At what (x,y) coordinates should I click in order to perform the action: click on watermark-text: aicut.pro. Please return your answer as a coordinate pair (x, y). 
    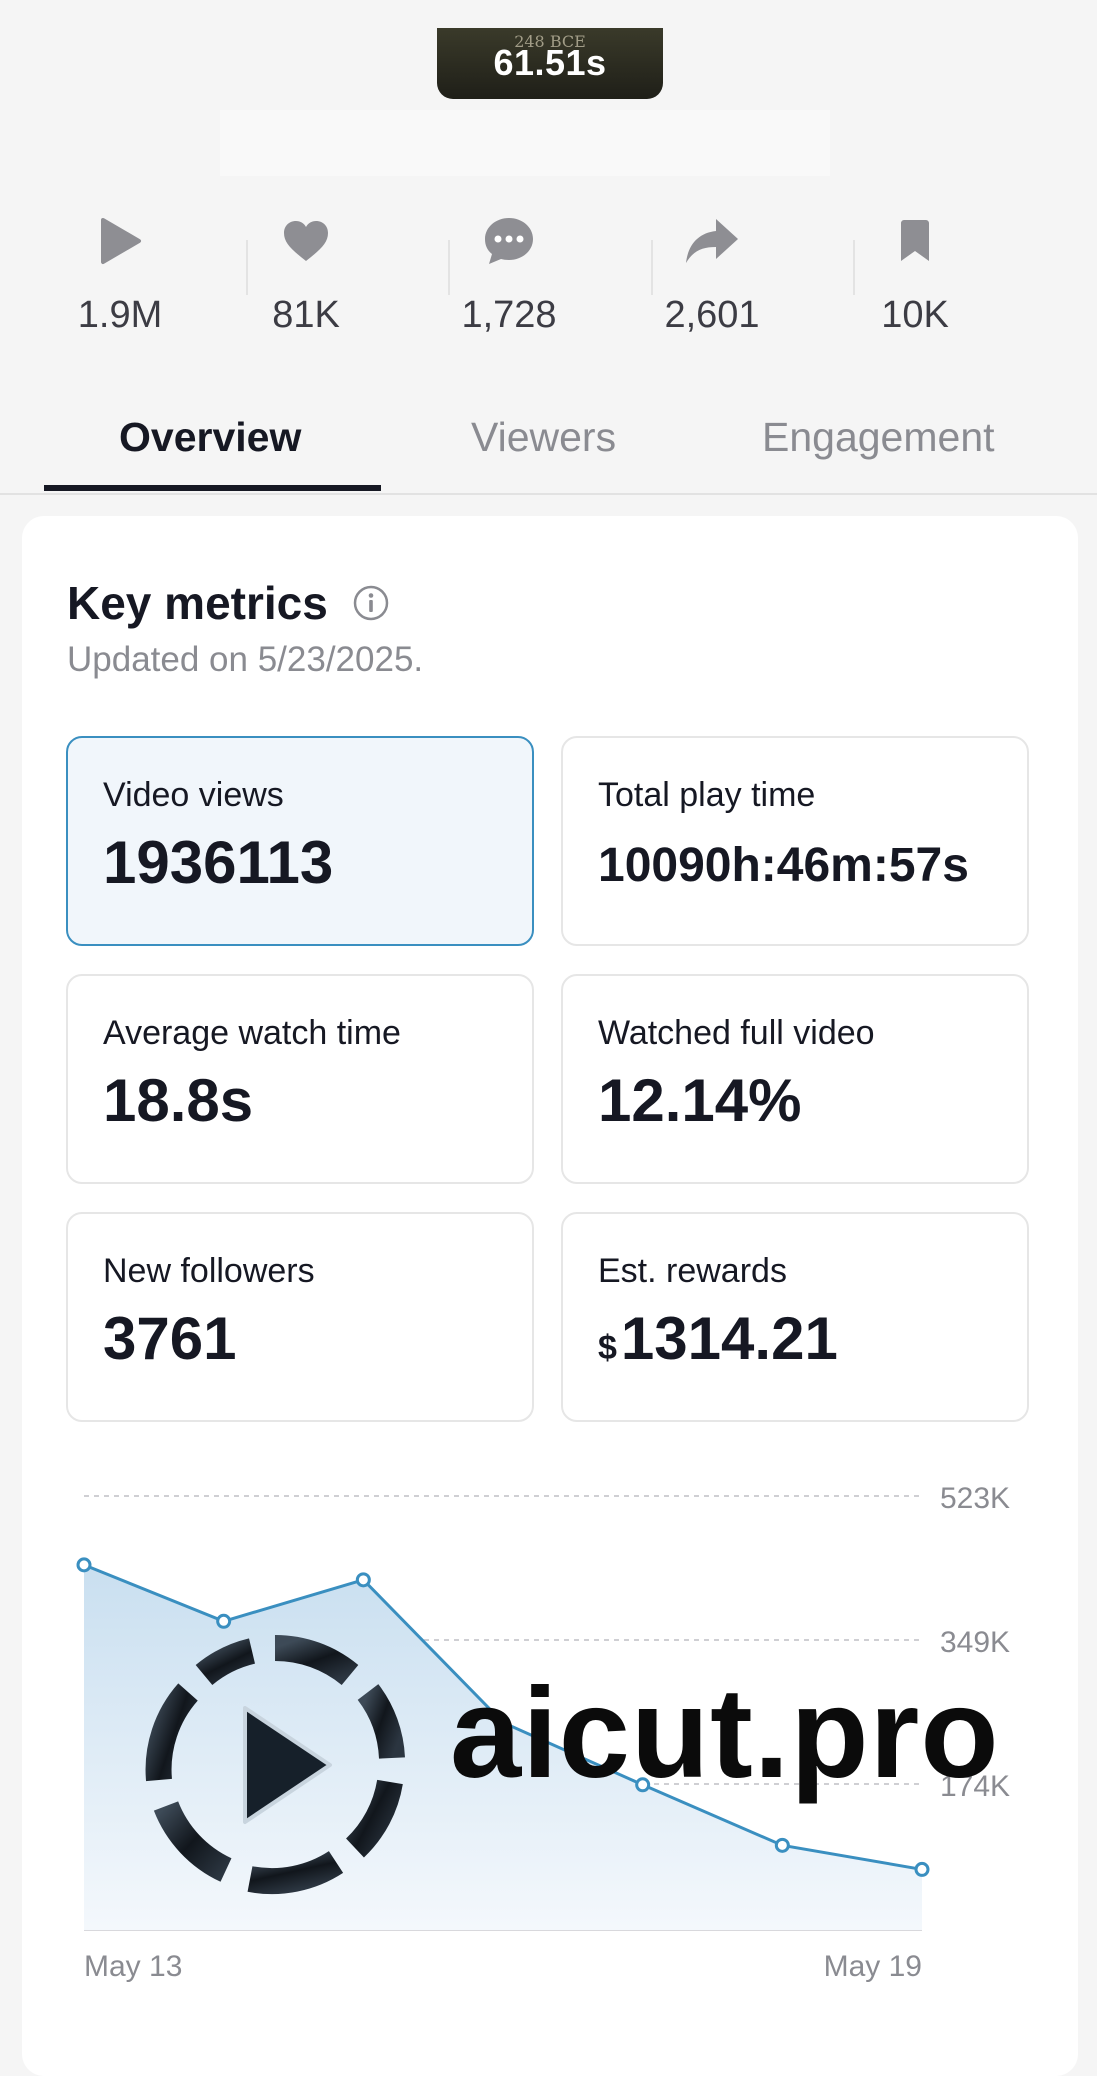
    Looking at the image, I should click on (725, 1733).